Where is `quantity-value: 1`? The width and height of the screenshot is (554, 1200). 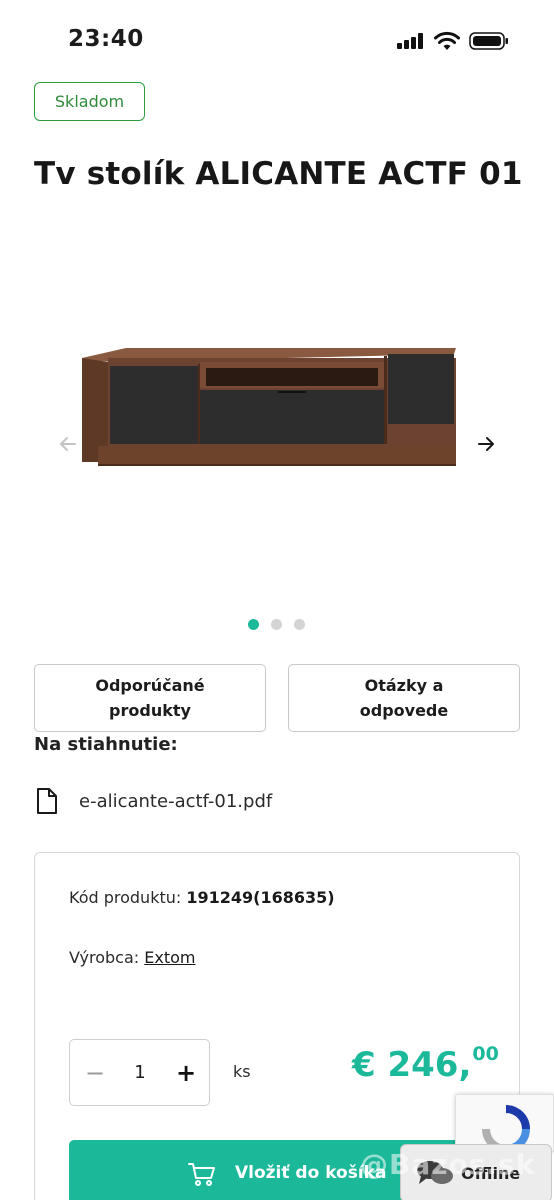 quantity-value: 1 is located at coordinates (140, 1073).